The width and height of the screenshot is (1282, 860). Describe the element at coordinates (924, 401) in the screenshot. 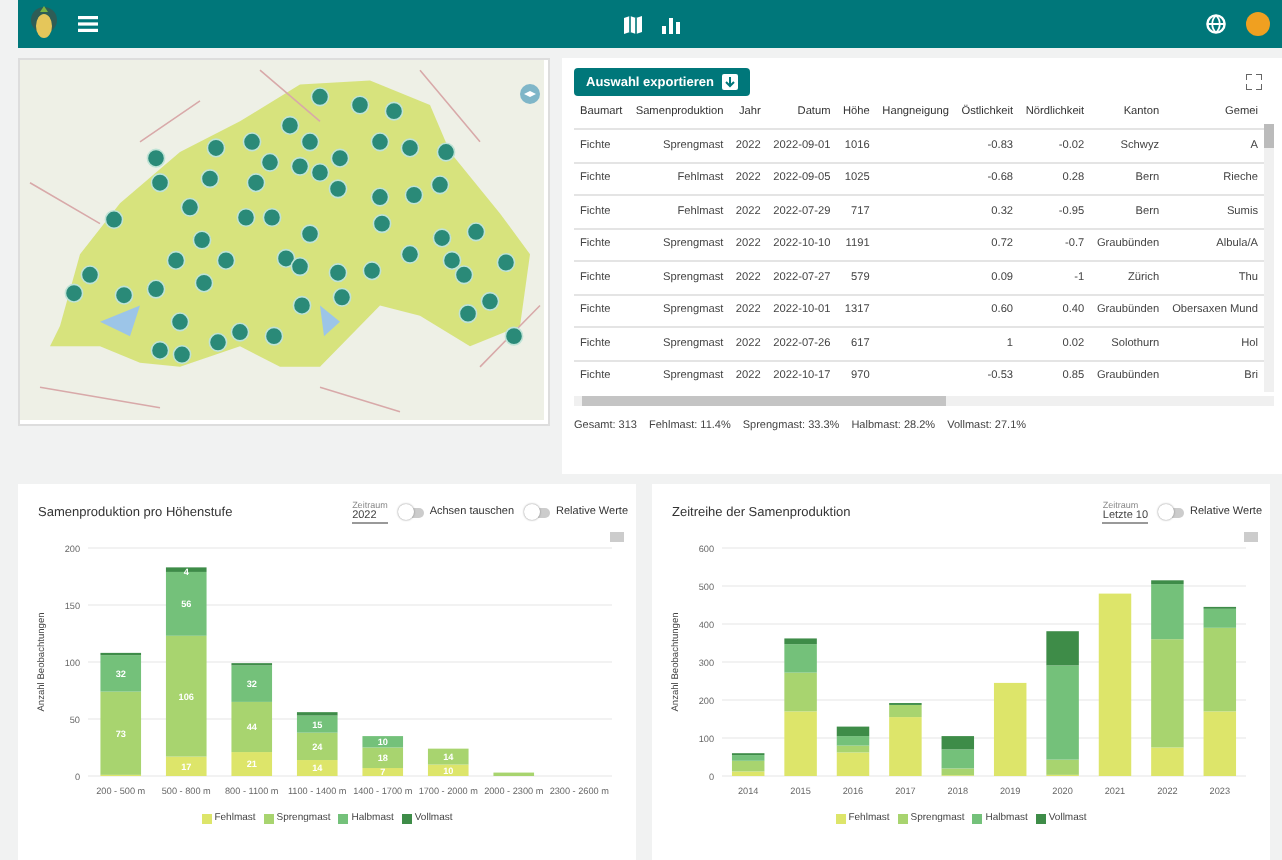

I see `horizontal-scrollbar` at that location.